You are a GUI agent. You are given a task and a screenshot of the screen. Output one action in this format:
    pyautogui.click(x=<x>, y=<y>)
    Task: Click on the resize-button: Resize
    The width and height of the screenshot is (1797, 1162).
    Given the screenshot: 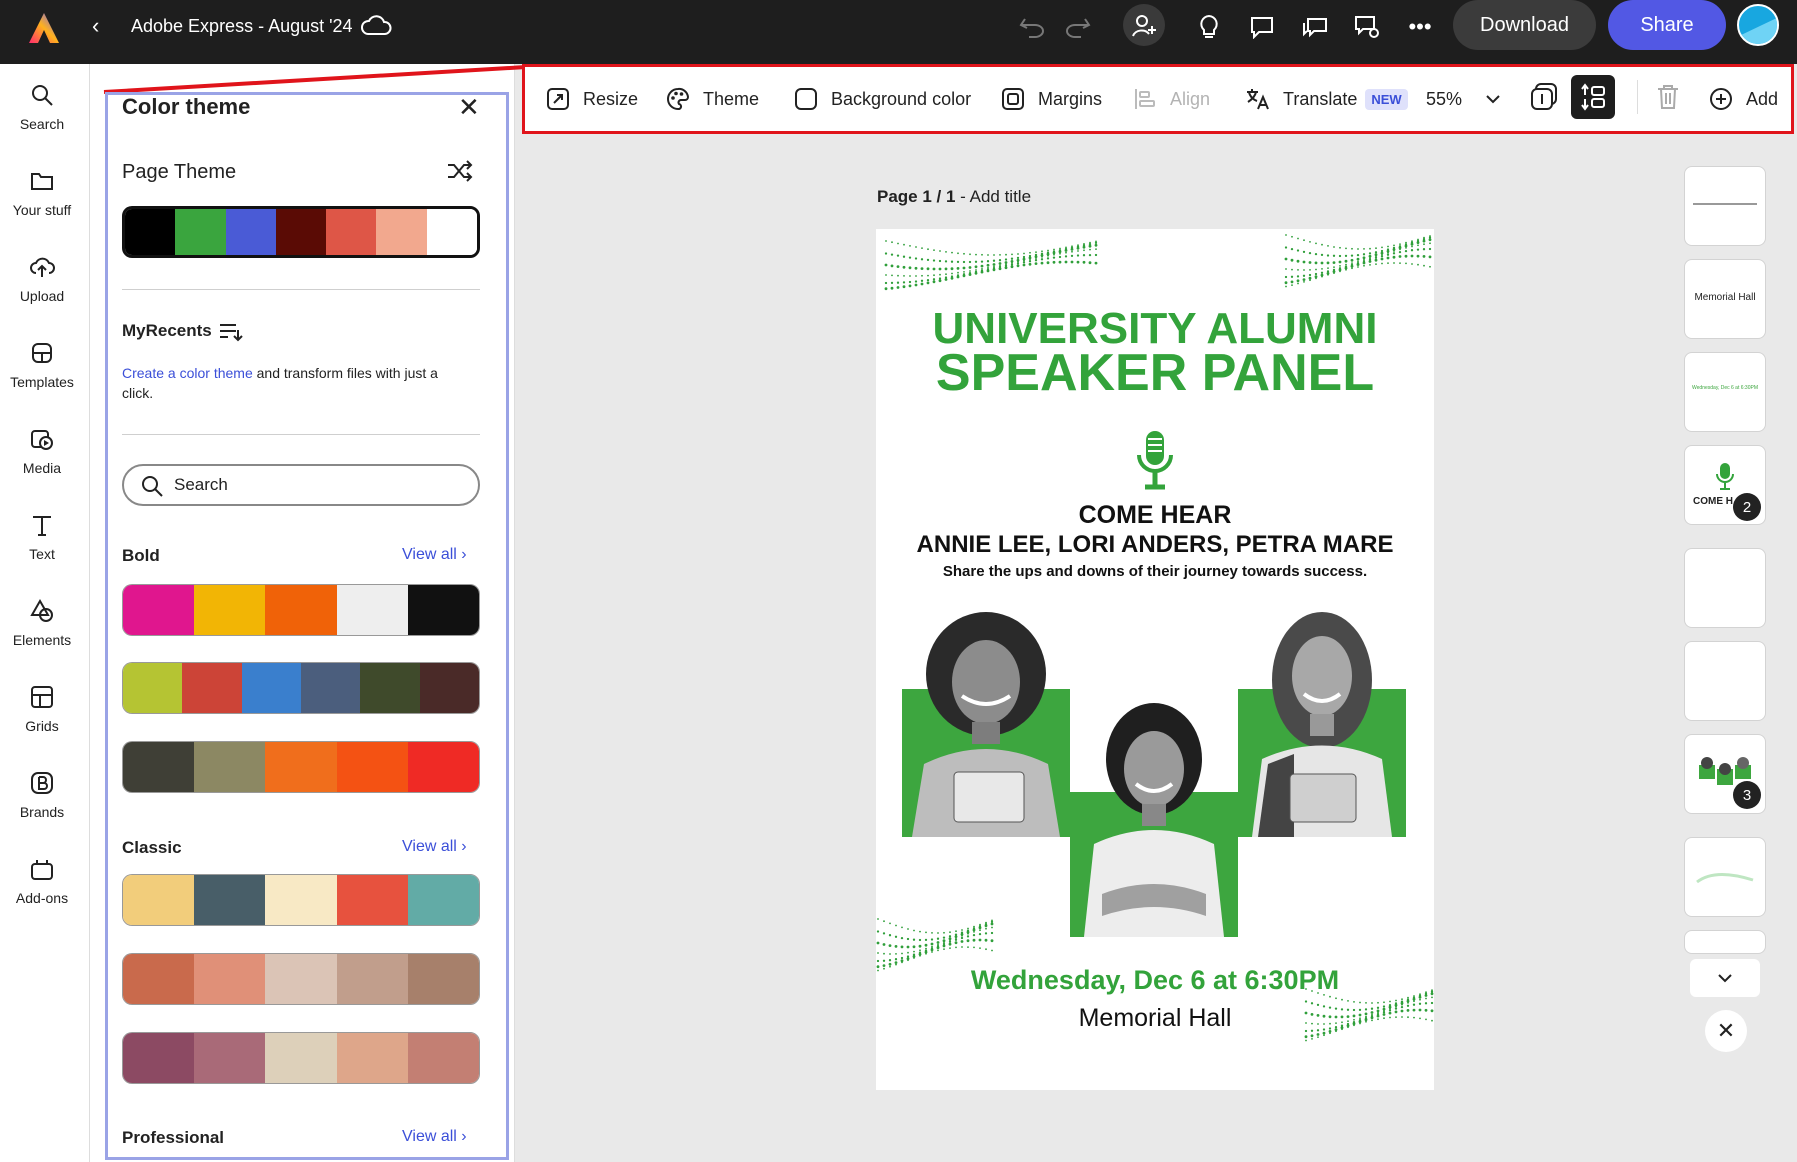 What is the action you would take?
    pyautogui.click(x=591, y=99)
    